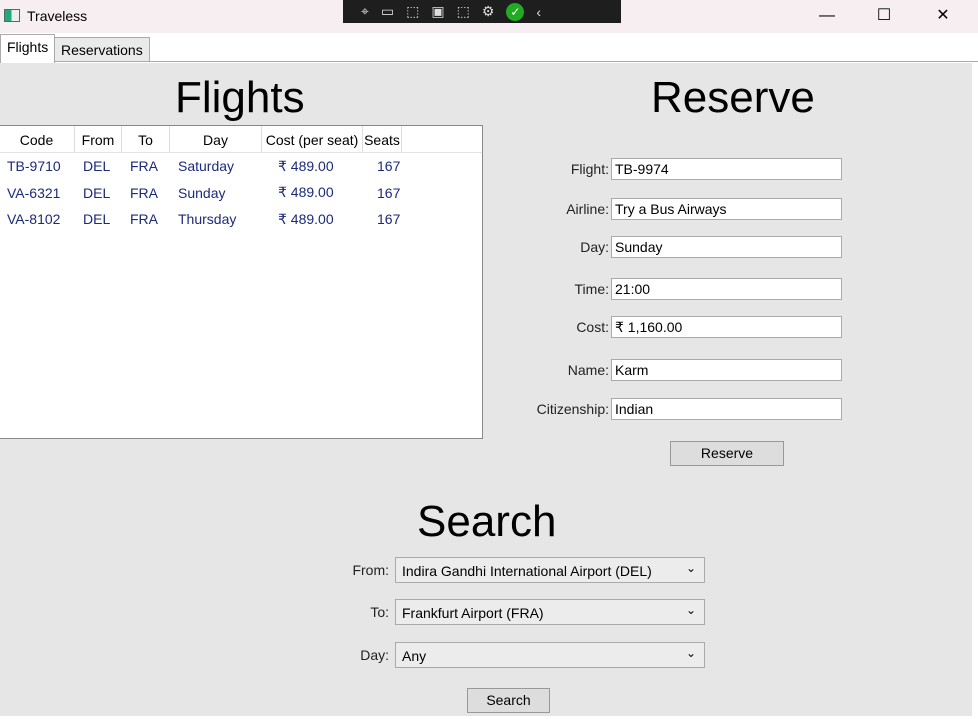  What do you see at coordinates (34, 219) in the screenshot?
I see `table-cell: VA-8102` at bounding box center [34, 219].